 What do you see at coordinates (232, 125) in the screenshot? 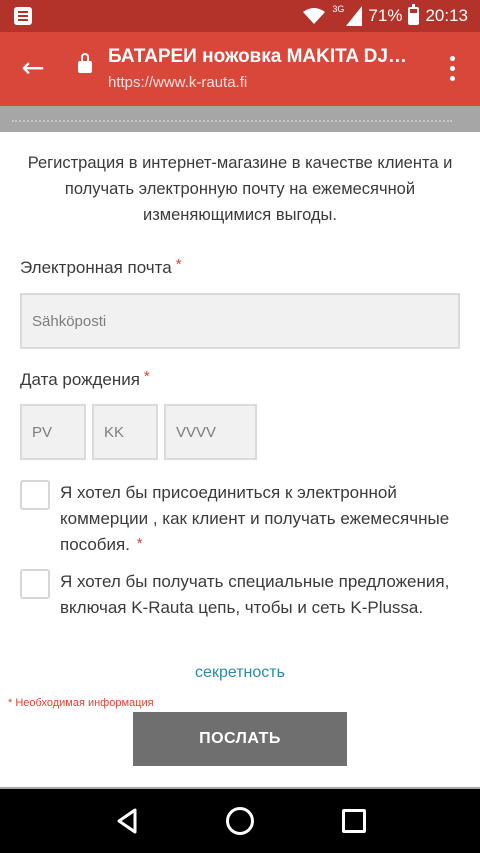
I see `backdrop-text` at bounding box center [232, 125].